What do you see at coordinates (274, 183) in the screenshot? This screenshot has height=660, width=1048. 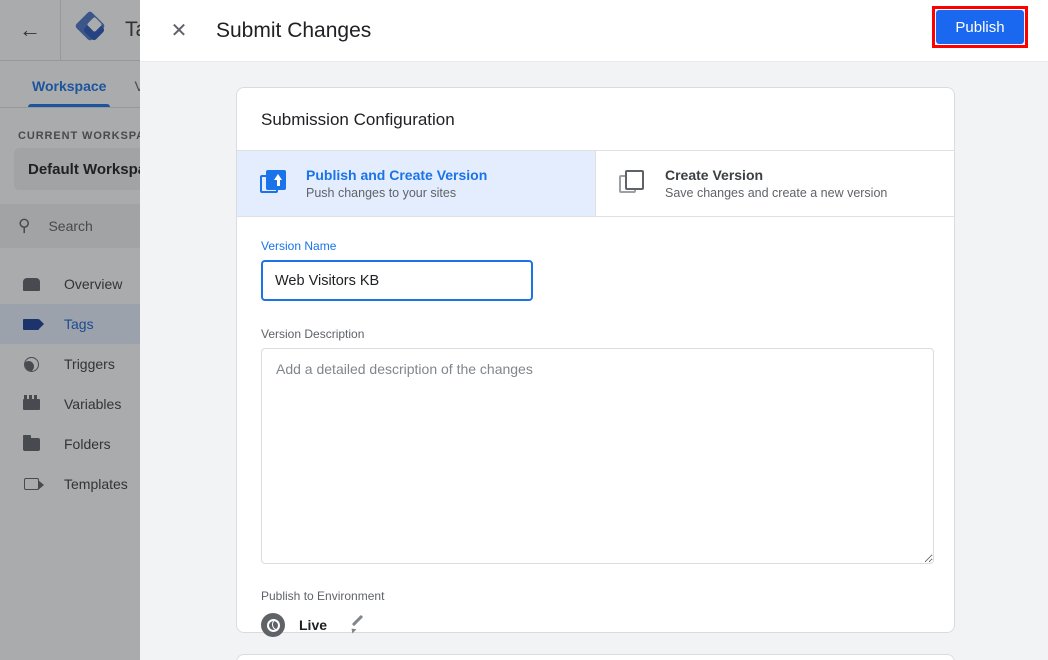 I see `publish-layers-icon` at bounding box center [274, 183].